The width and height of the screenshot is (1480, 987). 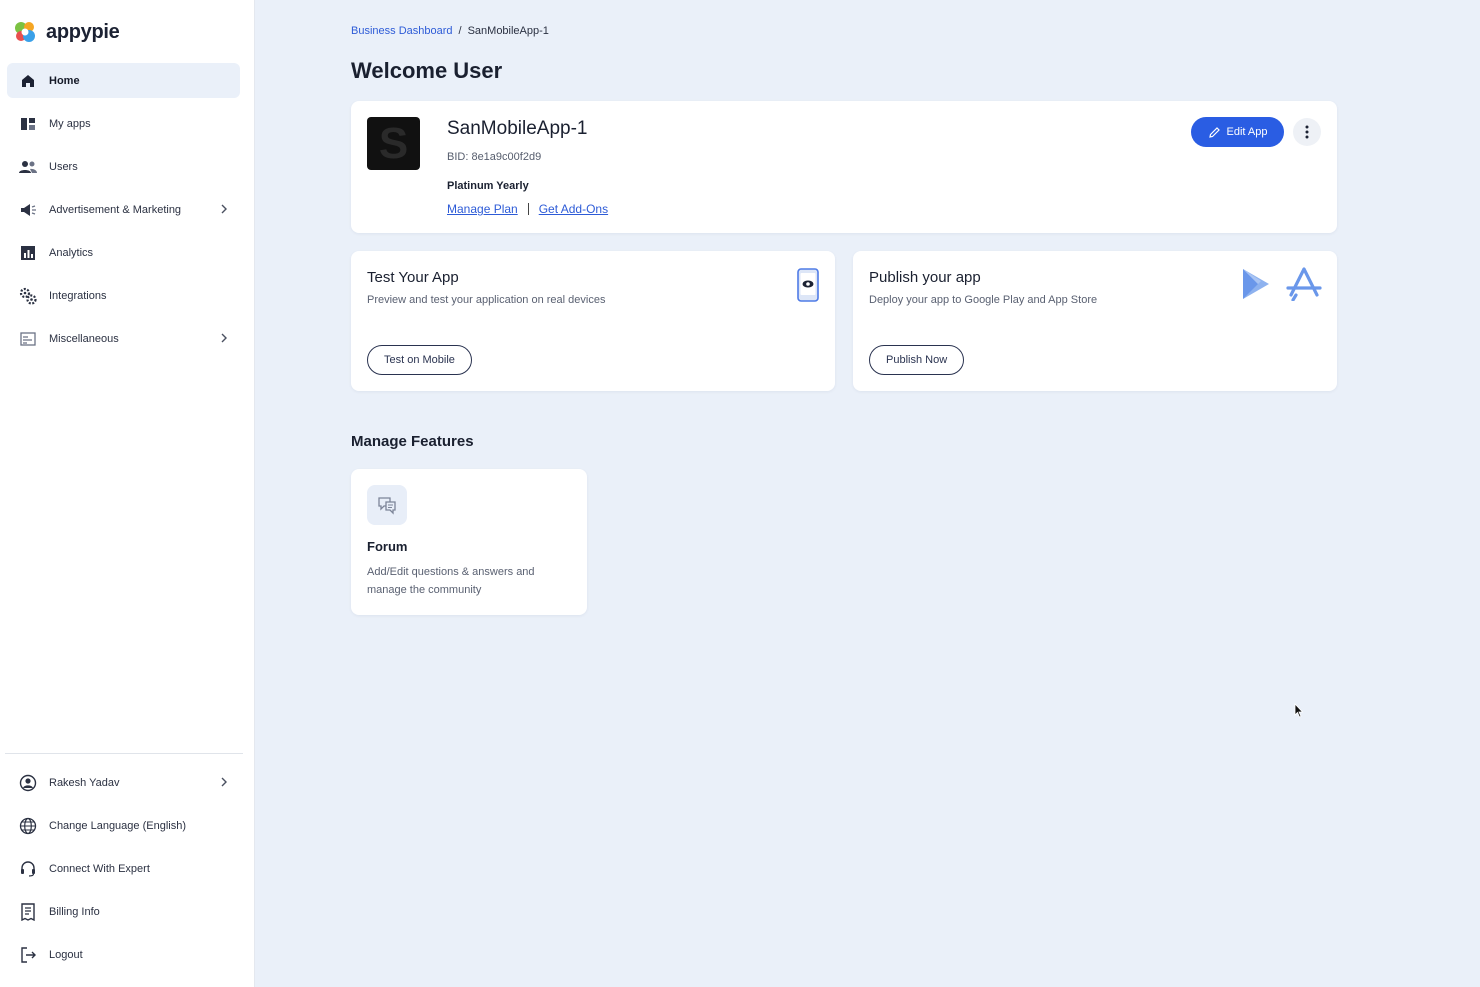 I want to click on logout-icon, so click(x=28, y=955).